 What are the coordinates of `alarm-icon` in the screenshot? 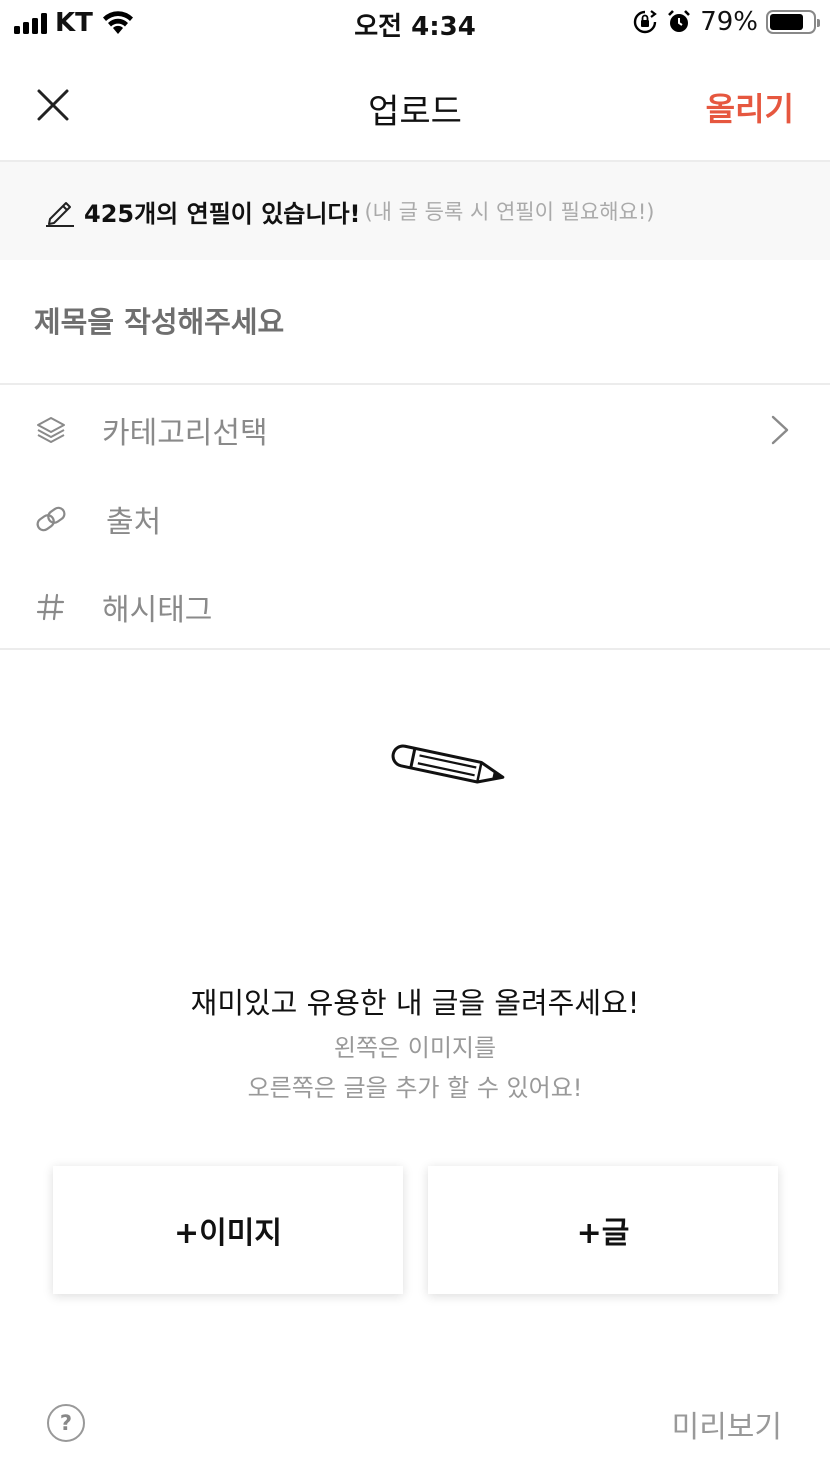 It's located at (679, 21).